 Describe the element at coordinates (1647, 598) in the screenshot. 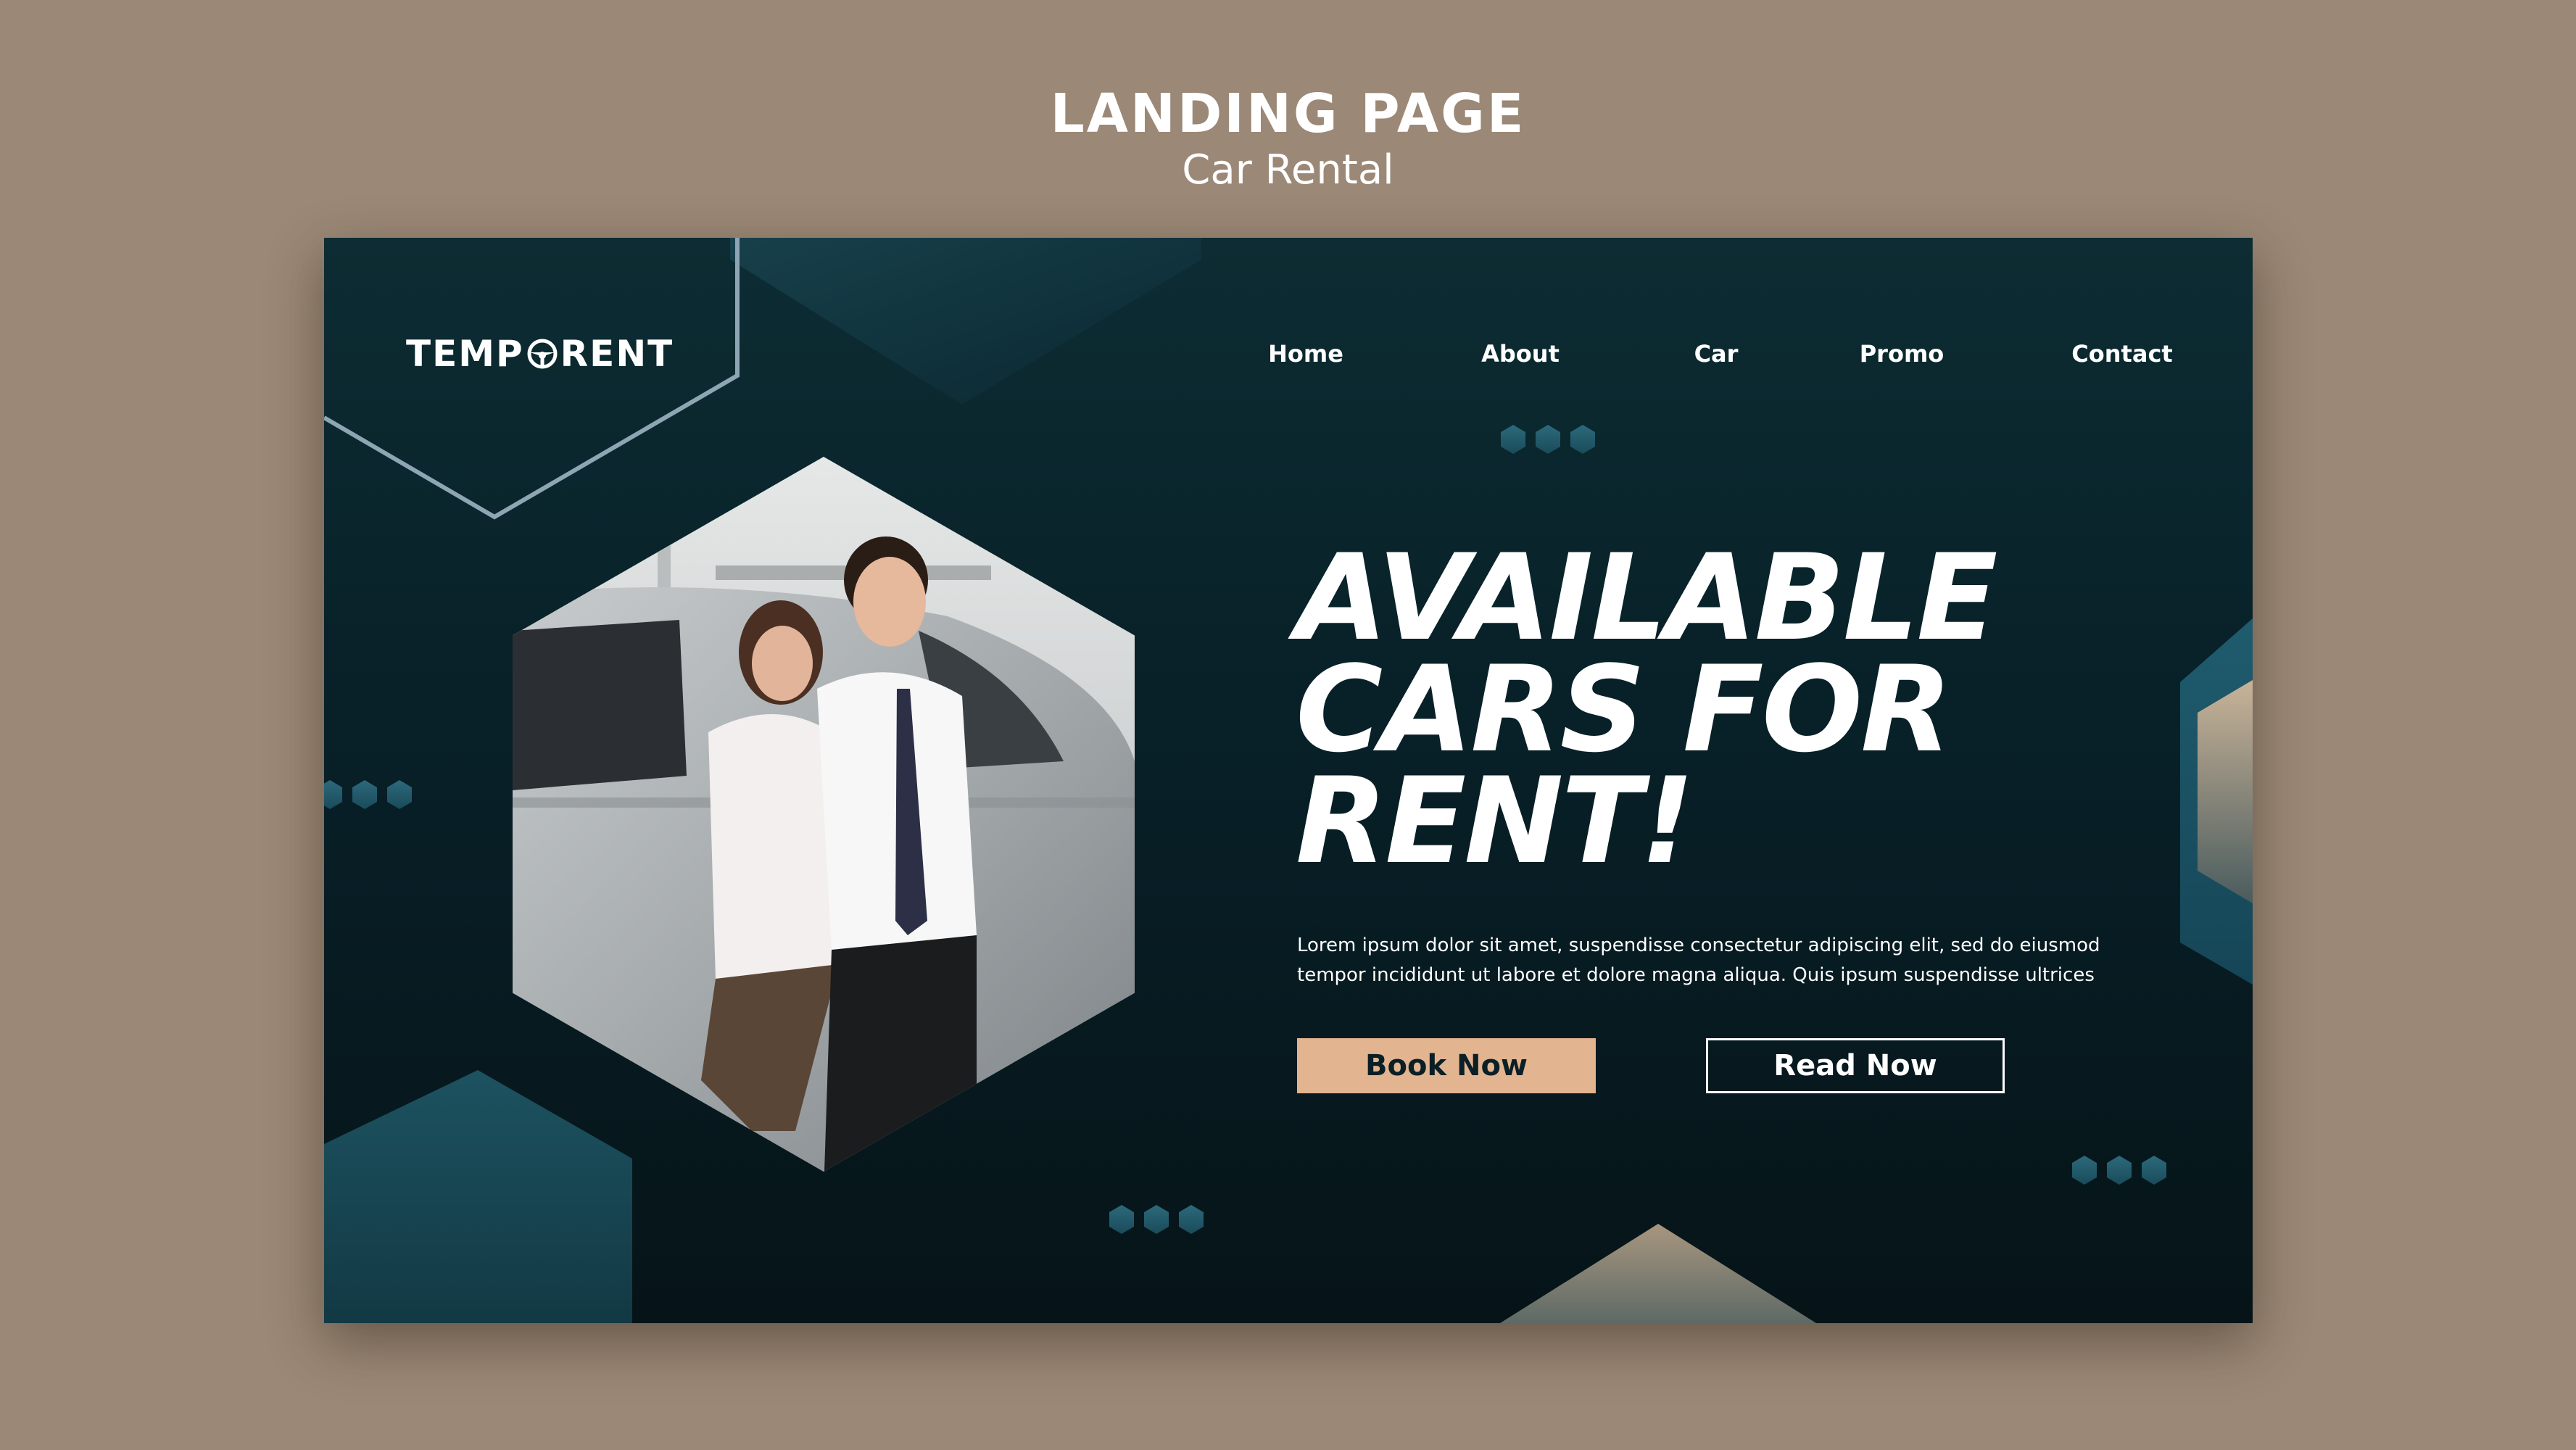

I see `headline-line-1: AVAILABLE` at that location.